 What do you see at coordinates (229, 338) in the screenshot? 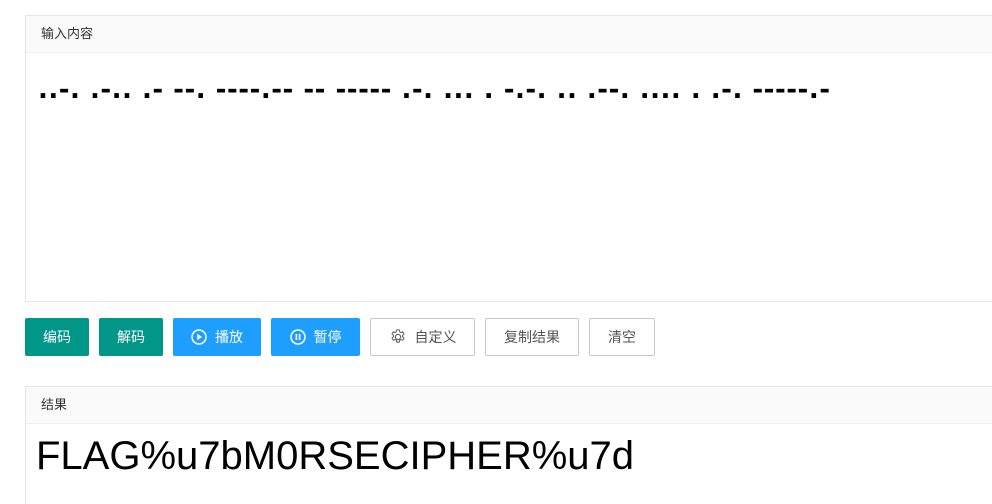
I see `play-button-label: 播放` at bounding box center [229, 338].